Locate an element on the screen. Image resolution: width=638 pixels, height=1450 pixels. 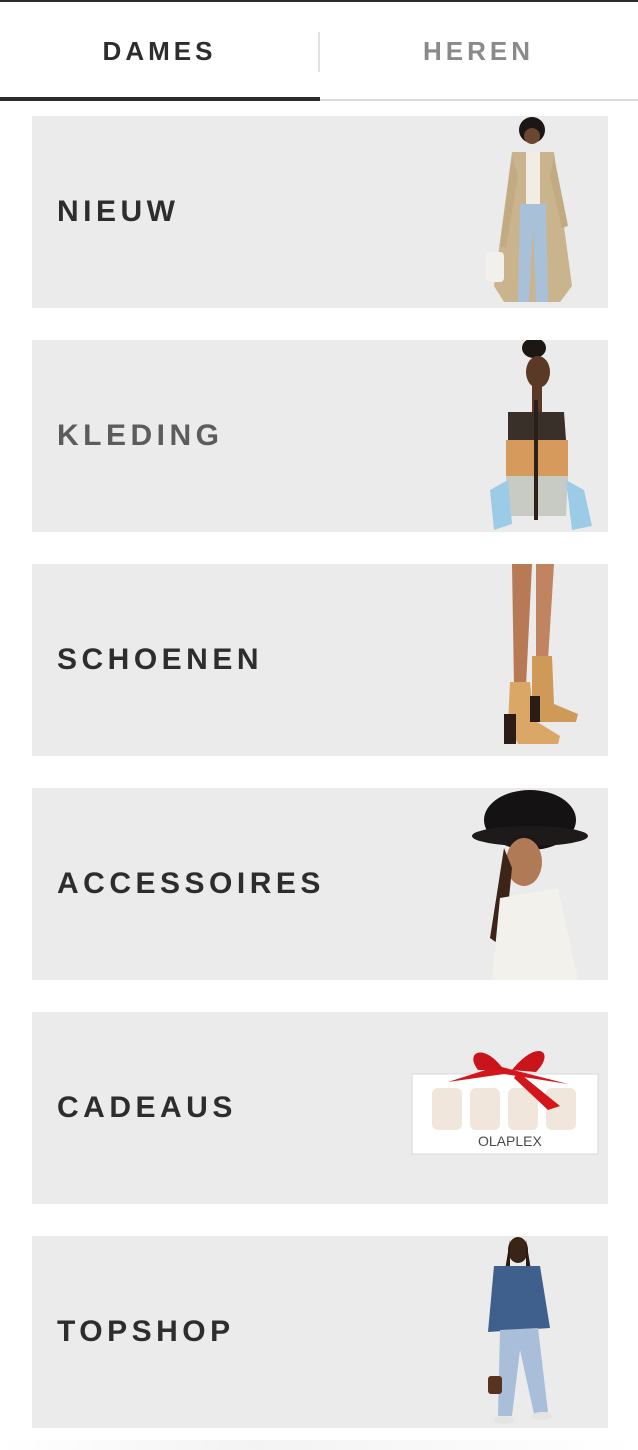
category-image-cadeaus: OLAPLEX is located at coordinates (508, 1108).